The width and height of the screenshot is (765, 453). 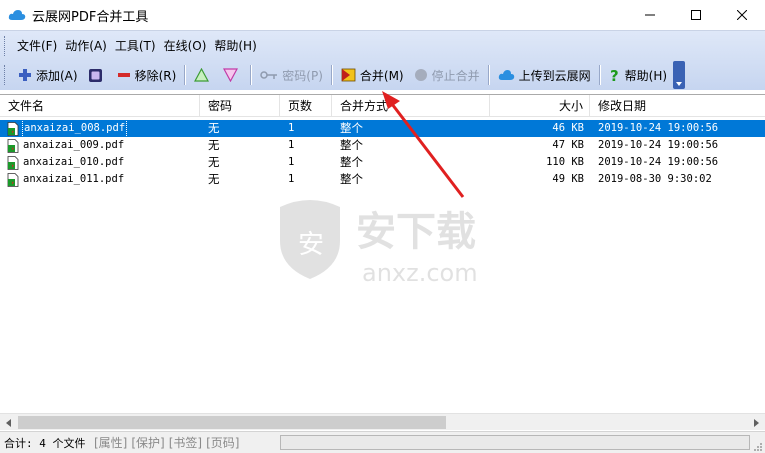 What do you see at coordinates (232, 422) in the screenshot?
I see `scrollbar-thumb` at bounding box center [232, 422].